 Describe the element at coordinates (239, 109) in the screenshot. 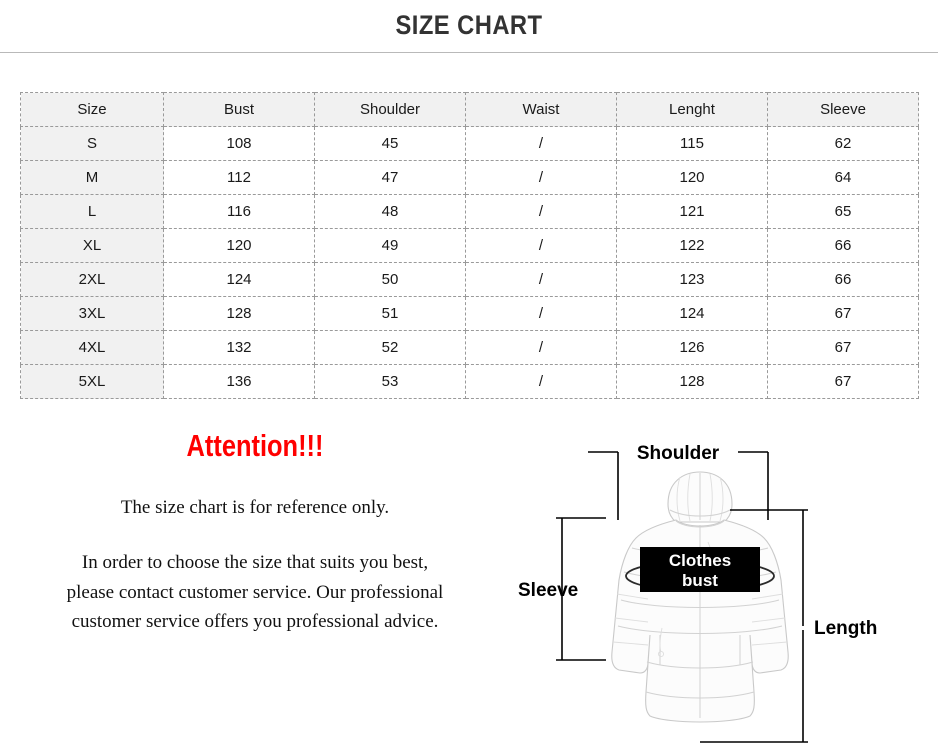

I see `column-header-bust: Bust` at that location.